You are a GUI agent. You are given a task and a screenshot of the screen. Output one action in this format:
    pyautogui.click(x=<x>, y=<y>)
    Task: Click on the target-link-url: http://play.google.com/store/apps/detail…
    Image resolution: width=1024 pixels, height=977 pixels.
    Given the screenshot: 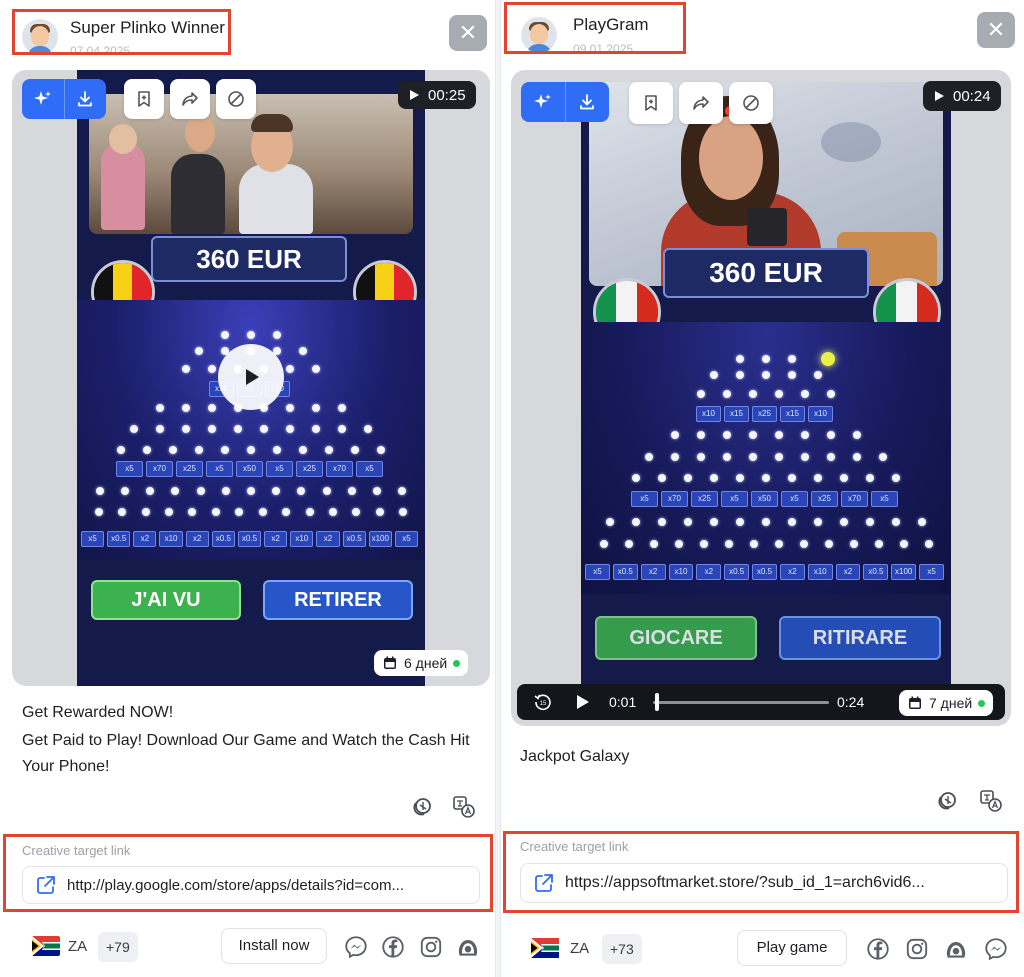 What is the action you would take?
    pyautogui.click(x=235, y=885)
    